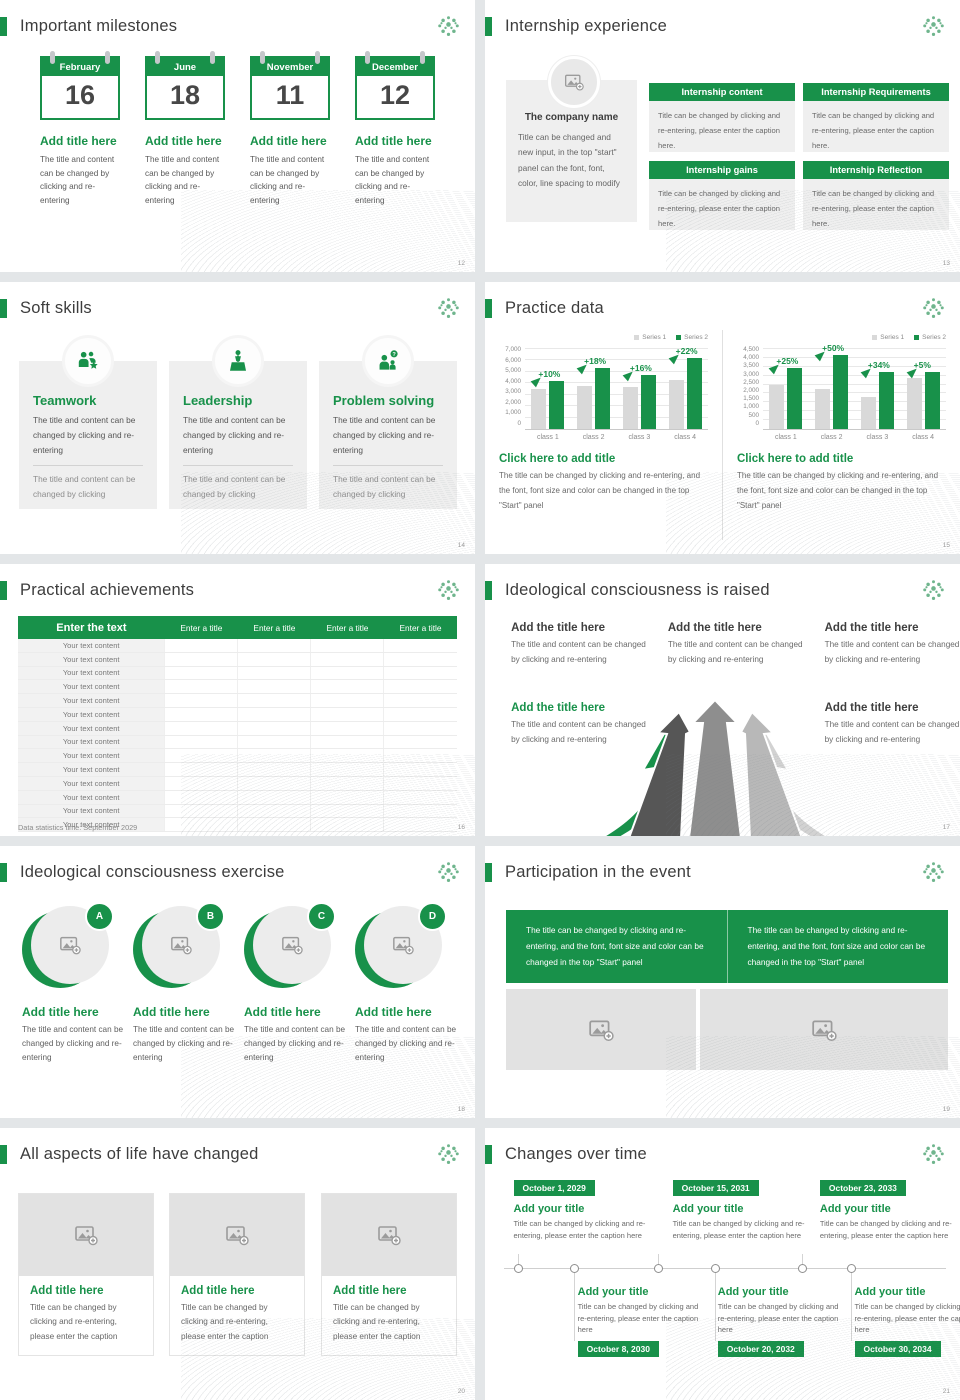 Image resolution: width=960 pixels, height=1400 pixels. What do you see at coordinates (715, 767) in the screenshot?
I see `converging-roads-graphic` at bounding box center [715, 767].